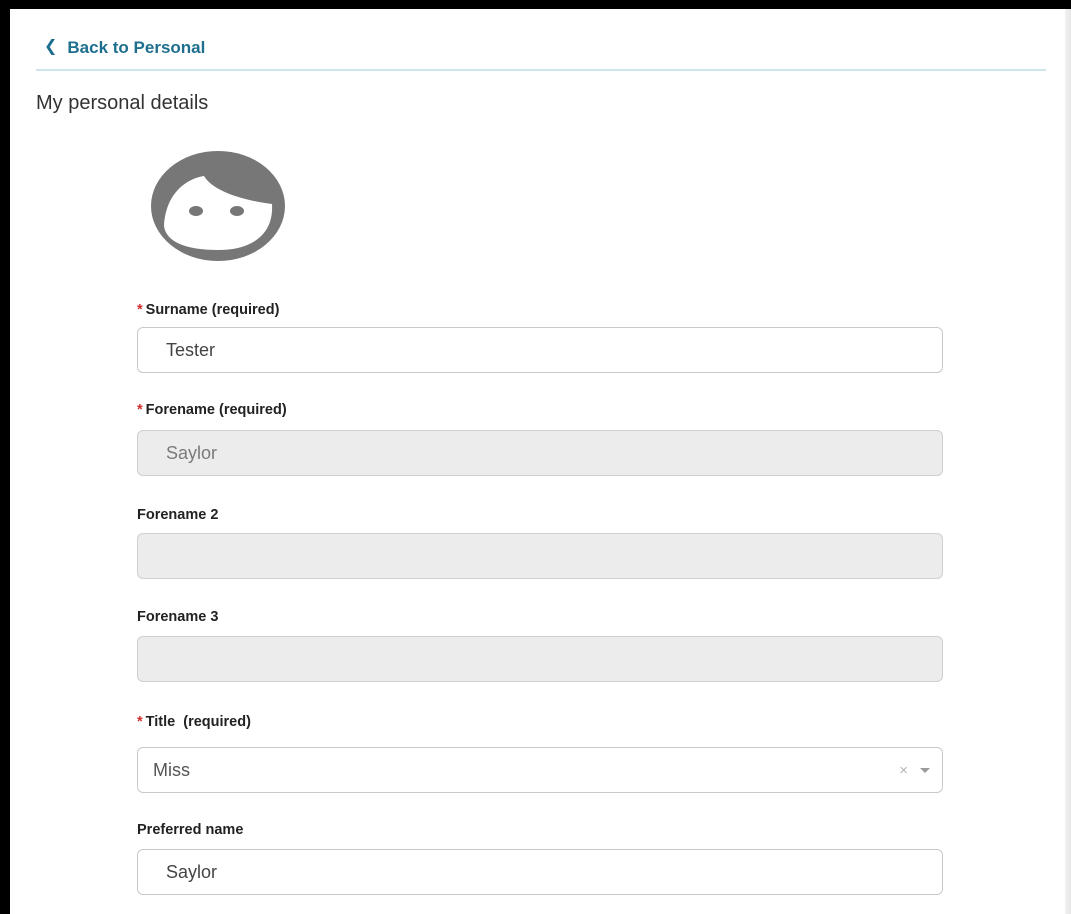  Describe the element at coordinates (178, 617) in the screenshot. I see `forename-3-label: Forename 3` at that location.